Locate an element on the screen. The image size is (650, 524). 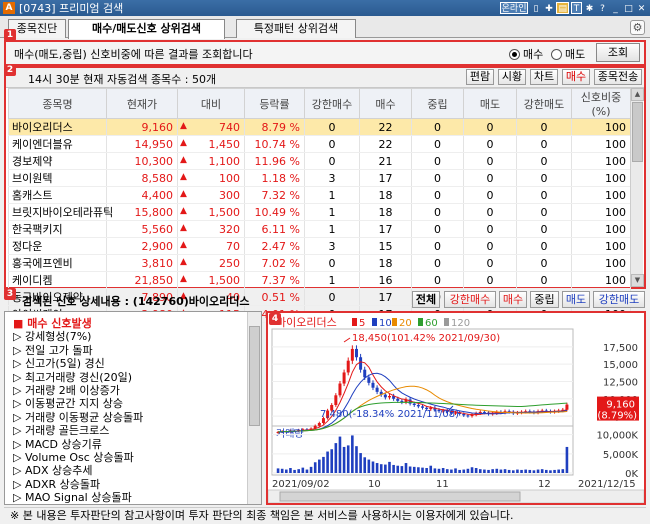
filter-neutral-button: 중립 is located at coordinates (544, 299).